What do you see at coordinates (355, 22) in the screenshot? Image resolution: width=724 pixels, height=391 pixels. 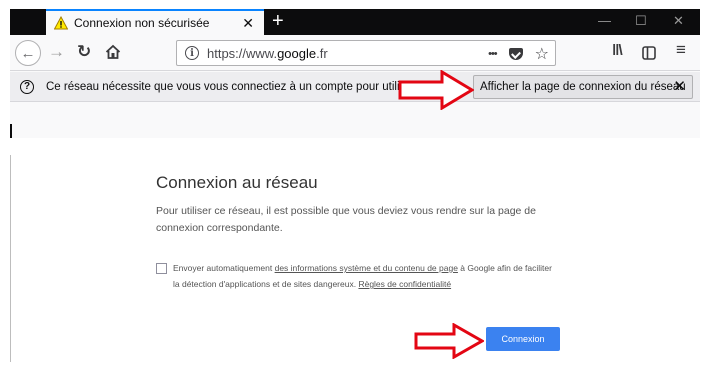 I see `tab-bar: Connexion non sécurisée ✕ + — ☐ ✕` at bounding box center [355, 22].